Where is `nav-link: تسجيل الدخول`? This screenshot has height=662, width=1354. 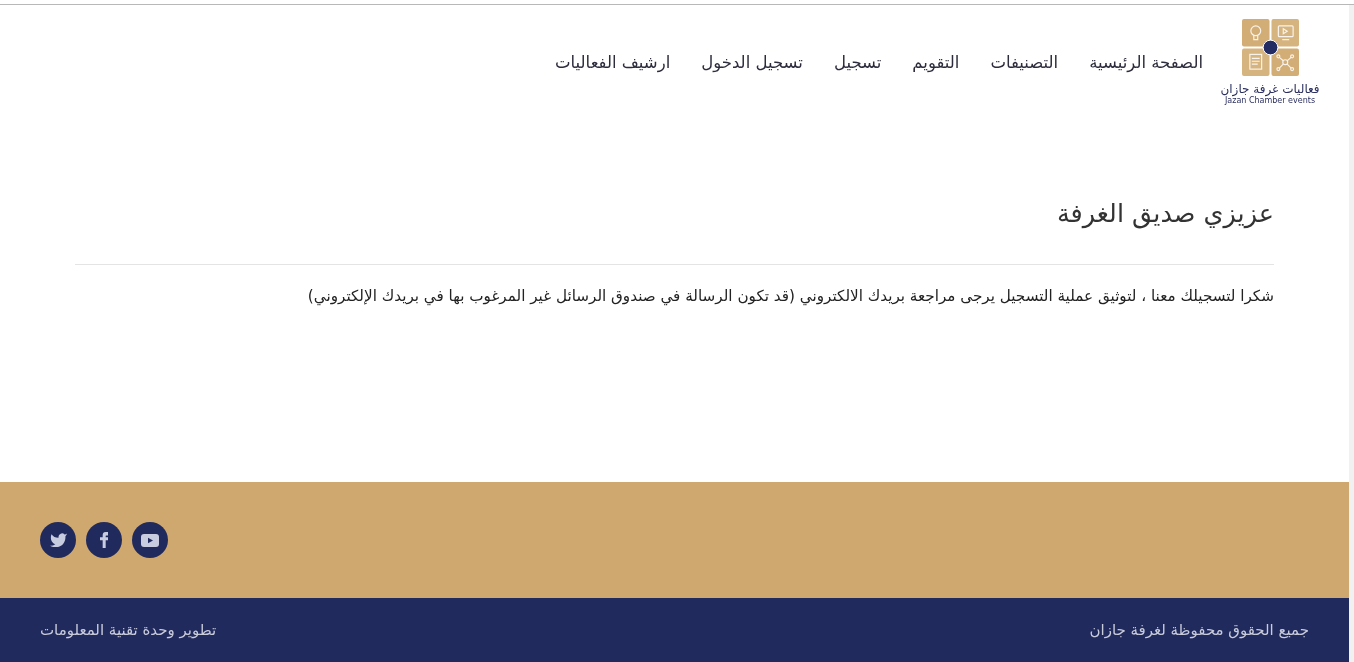 nav-link: تسجيل الدخول is located at coordinates (752, 63).